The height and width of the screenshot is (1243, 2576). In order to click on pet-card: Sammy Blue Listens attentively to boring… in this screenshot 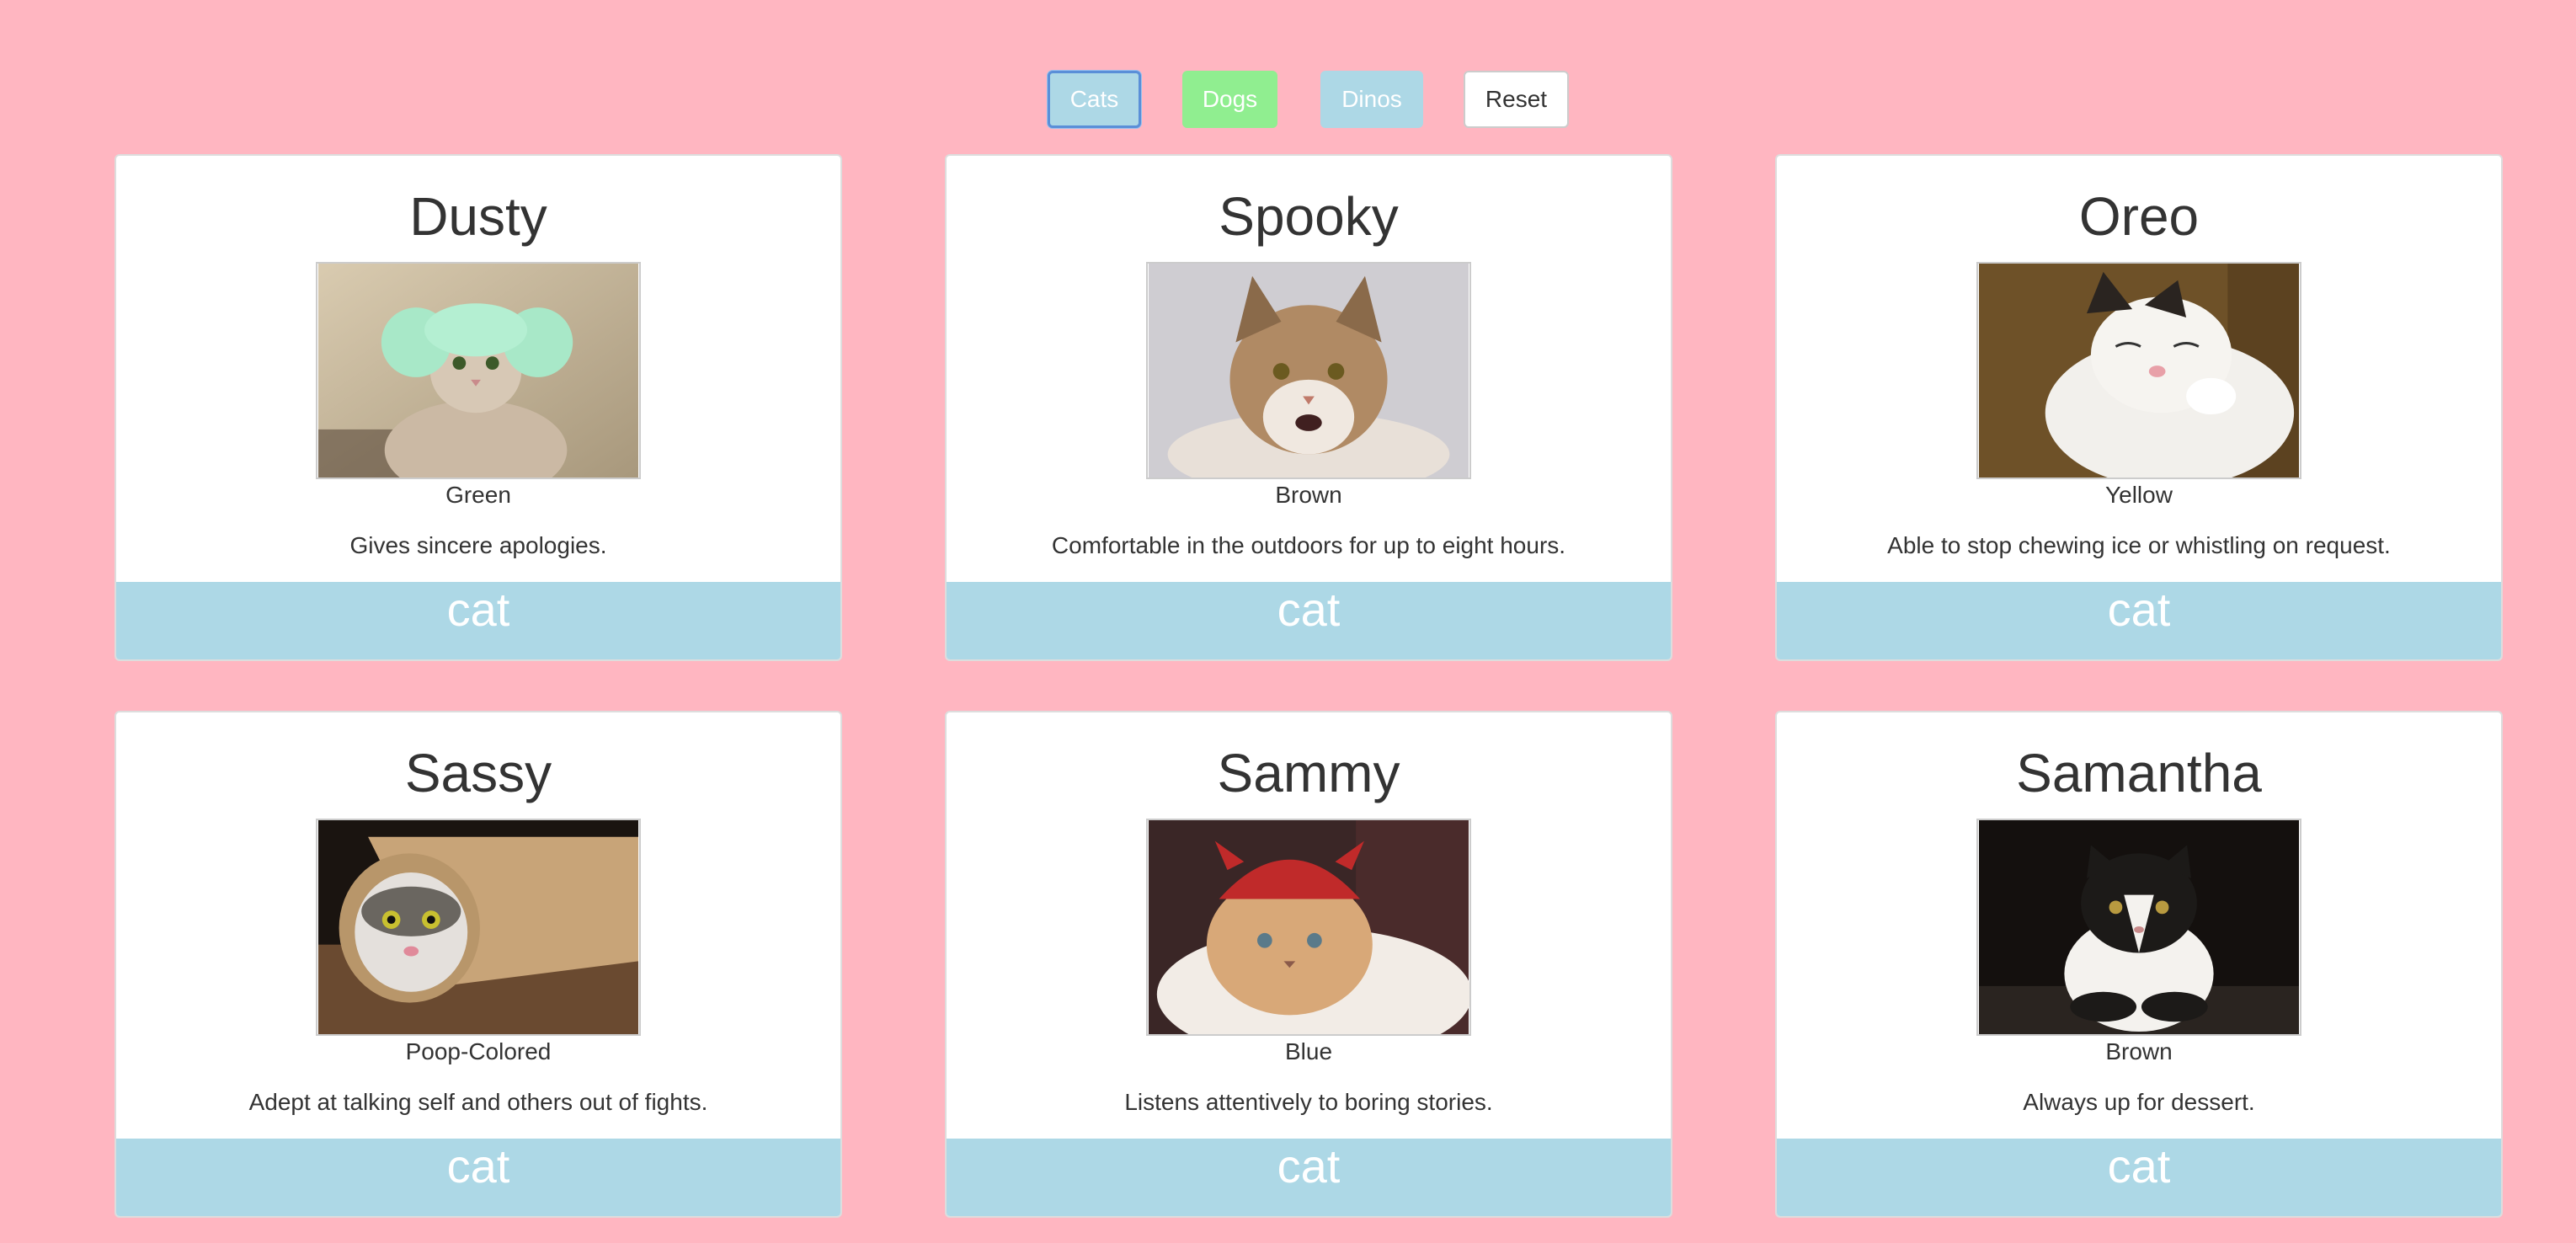, I will do `click(1308, 964)`.